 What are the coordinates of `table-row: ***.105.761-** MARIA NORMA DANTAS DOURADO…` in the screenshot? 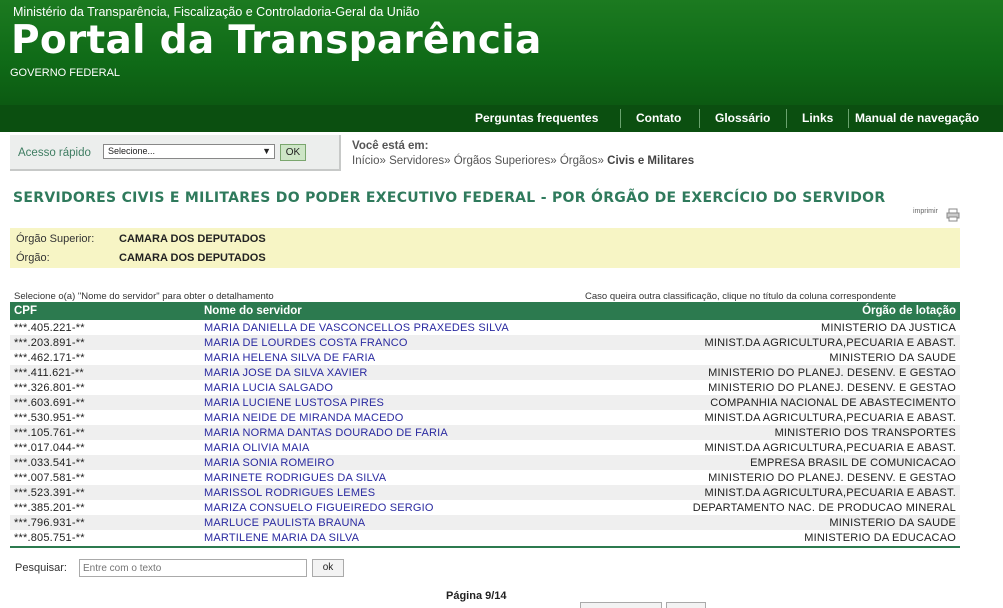 It's located at (485, 432).